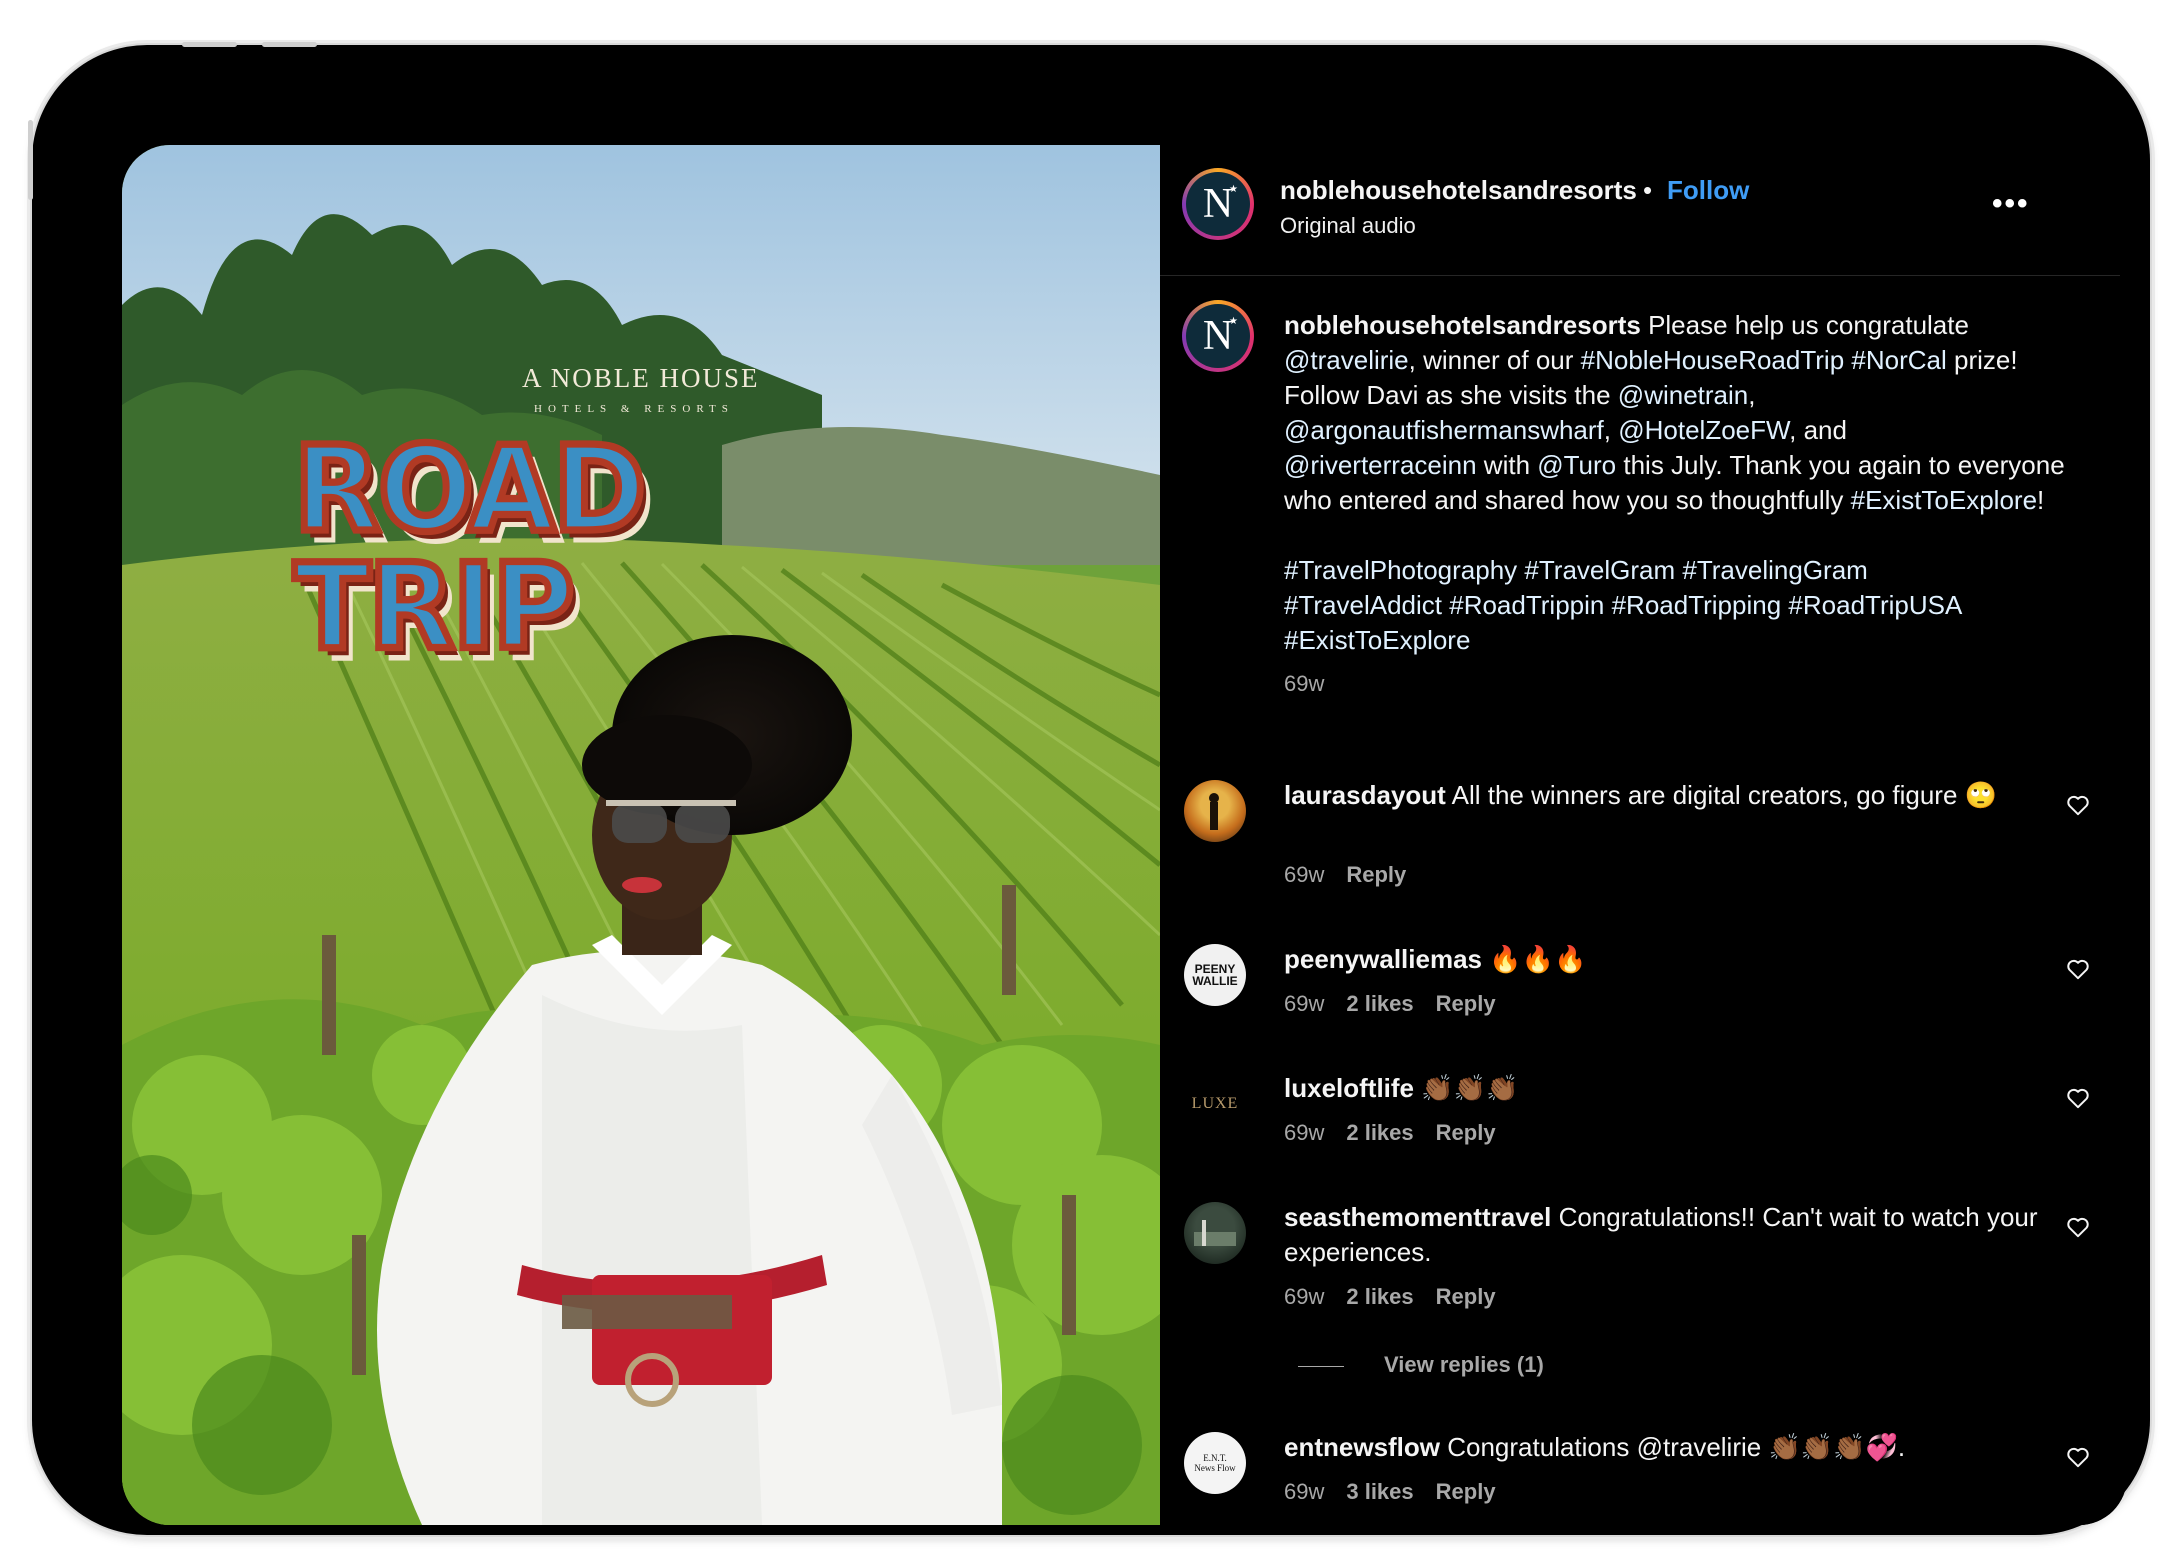 The image size is (2166, 1554). I want to click on comment-meta: 69w Reply, so click(1356, 875).